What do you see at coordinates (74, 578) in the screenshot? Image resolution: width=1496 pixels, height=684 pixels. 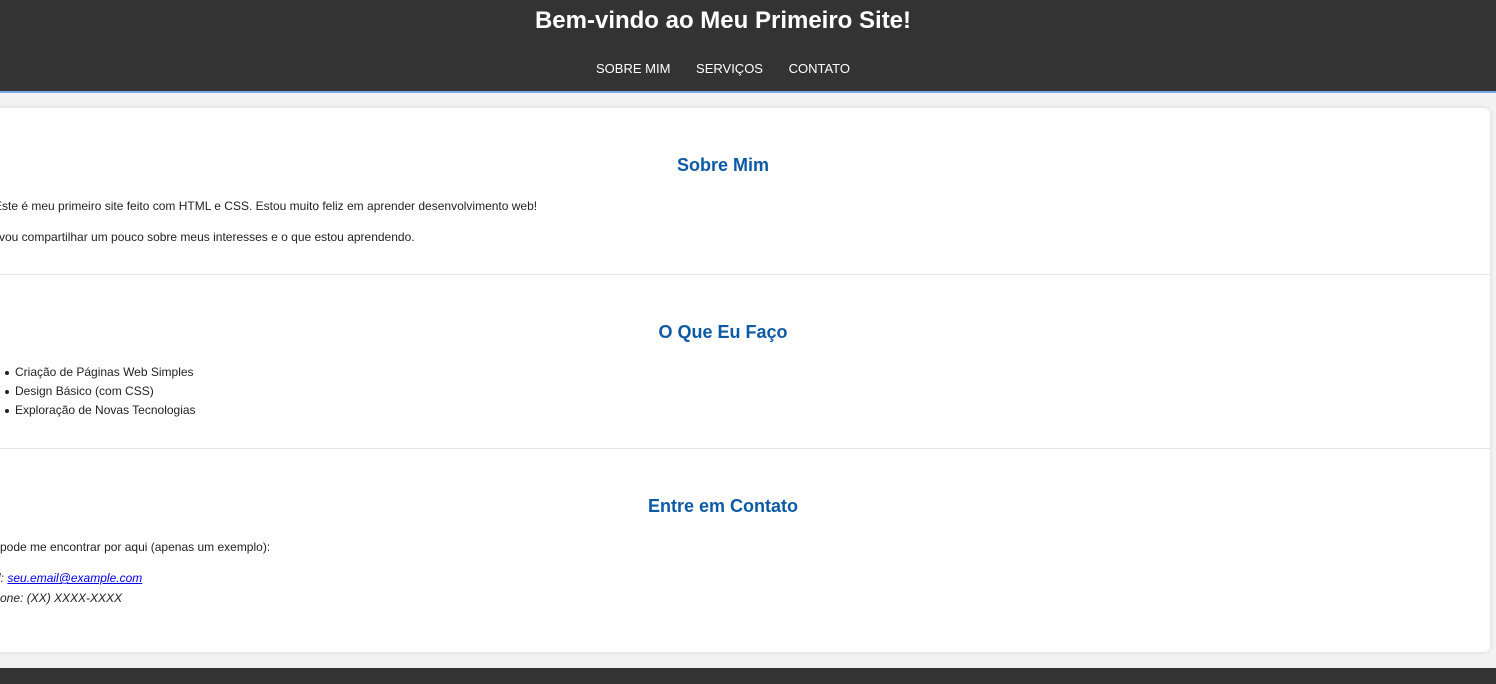 I see `email-link: seu.email@example.com` at bounding box center [74, 578].